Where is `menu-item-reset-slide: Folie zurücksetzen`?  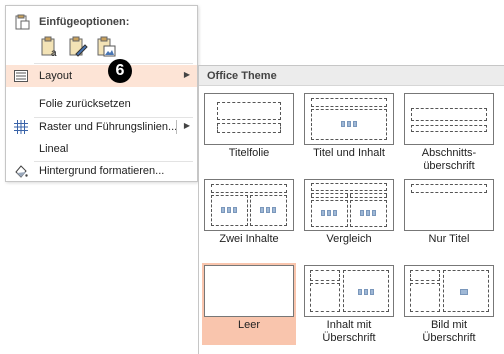
menu-item-reset-slide: Folie zurücksetzen is located at coordinates (101, 104).